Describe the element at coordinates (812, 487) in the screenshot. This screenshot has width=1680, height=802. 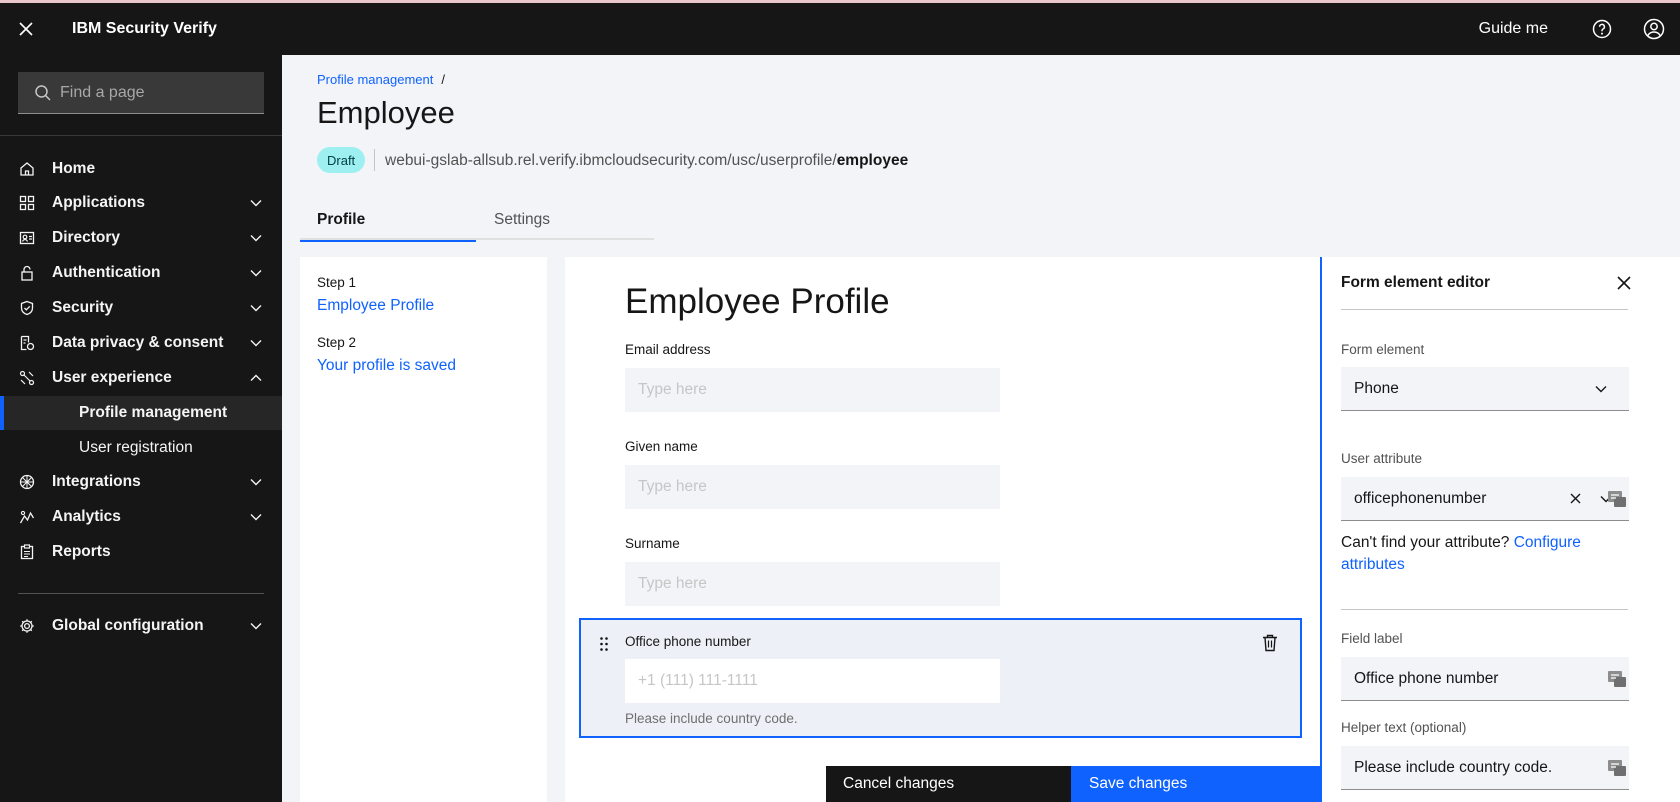
I see `given-name-field` at that location.